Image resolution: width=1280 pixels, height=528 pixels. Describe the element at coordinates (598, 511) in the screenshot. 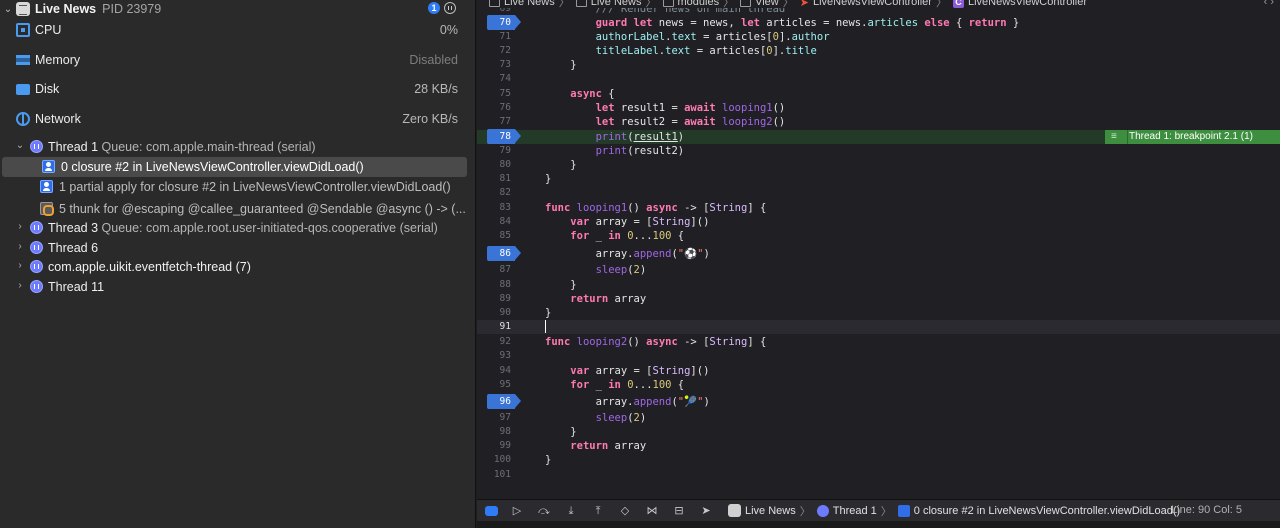

I see `step-out-button: ⤒` at that location.